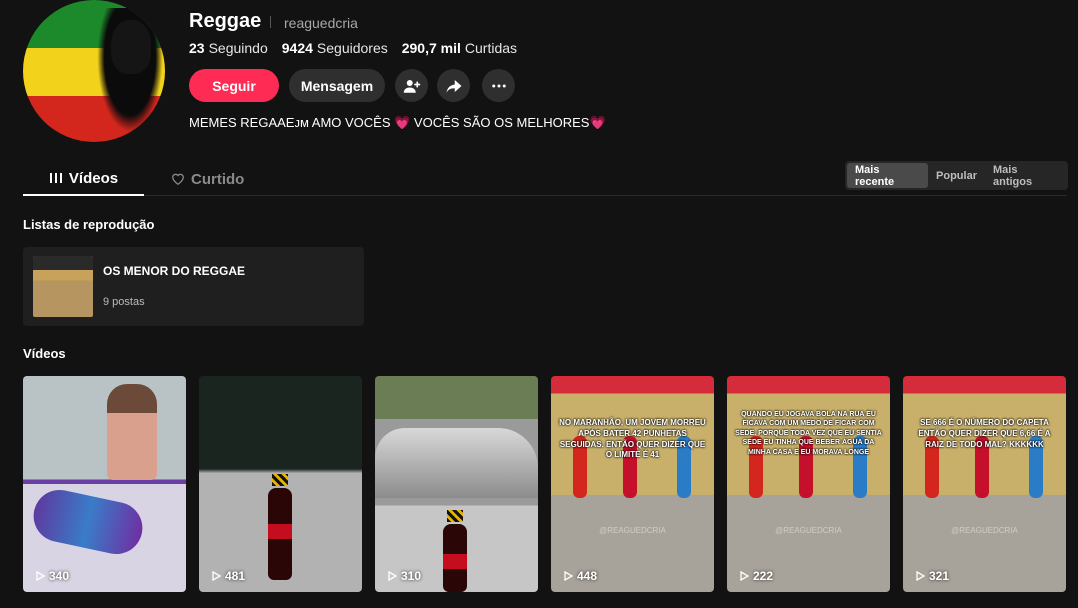 Image resolution: width=1078 pixels, height=608 pixels. I want to click on video-thumb-spinner, so click(88, 522).